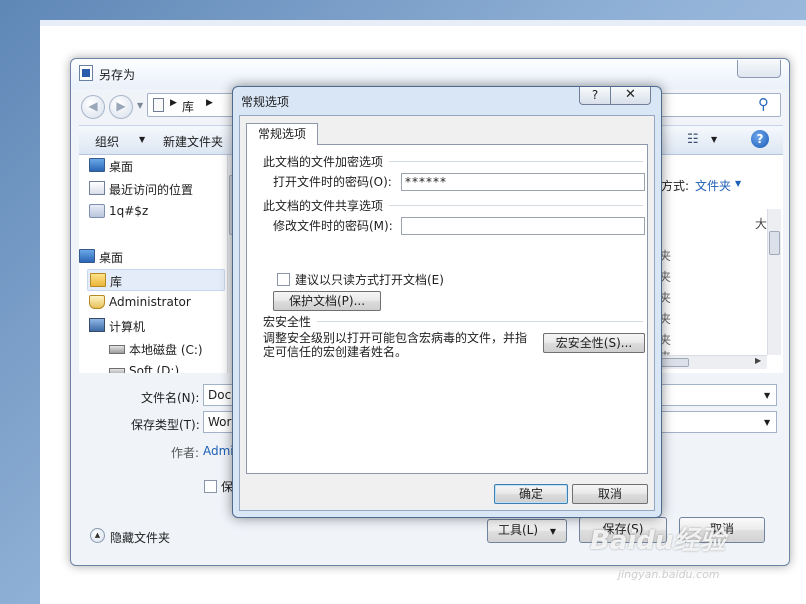 This screenshot has height=604, width=806. I want to click on save-thumbnail-checkbox, so click(210, 486).